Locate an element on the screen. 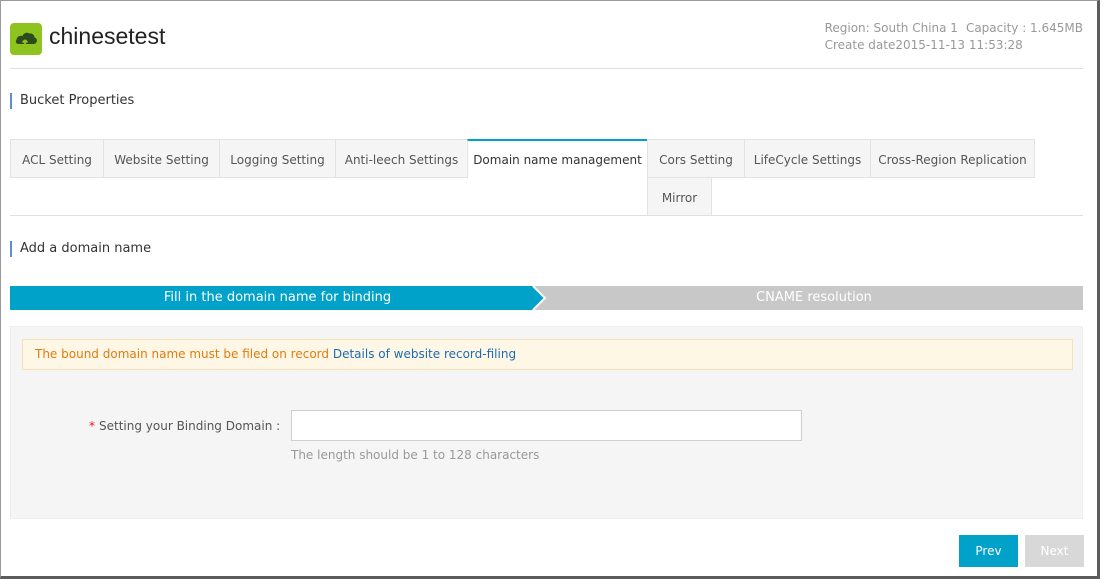 The image size is (1104, 583). binding-domain-label-text: Setting your Binding Domain : is located at coordinates (190, 426).